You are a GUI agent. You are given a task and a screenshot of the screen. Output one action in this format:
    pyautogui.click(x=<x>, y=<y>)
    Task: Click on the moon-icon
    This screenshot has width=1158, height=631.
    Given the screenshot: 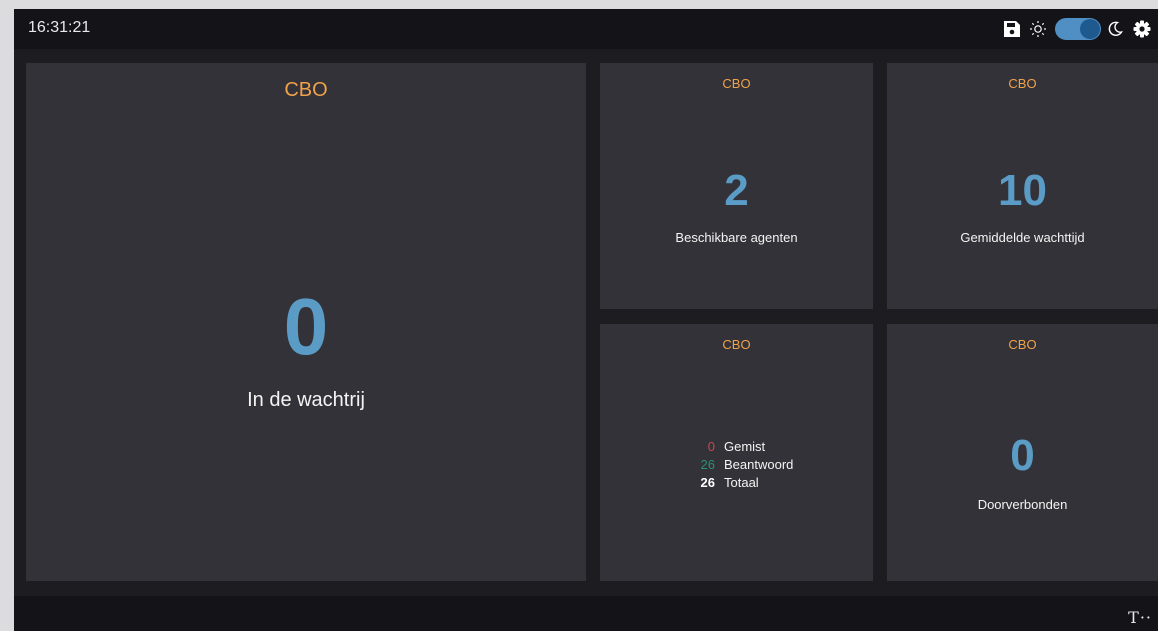 What is the action you would take?
    pyautogui.click(x=1115, y=29)
    